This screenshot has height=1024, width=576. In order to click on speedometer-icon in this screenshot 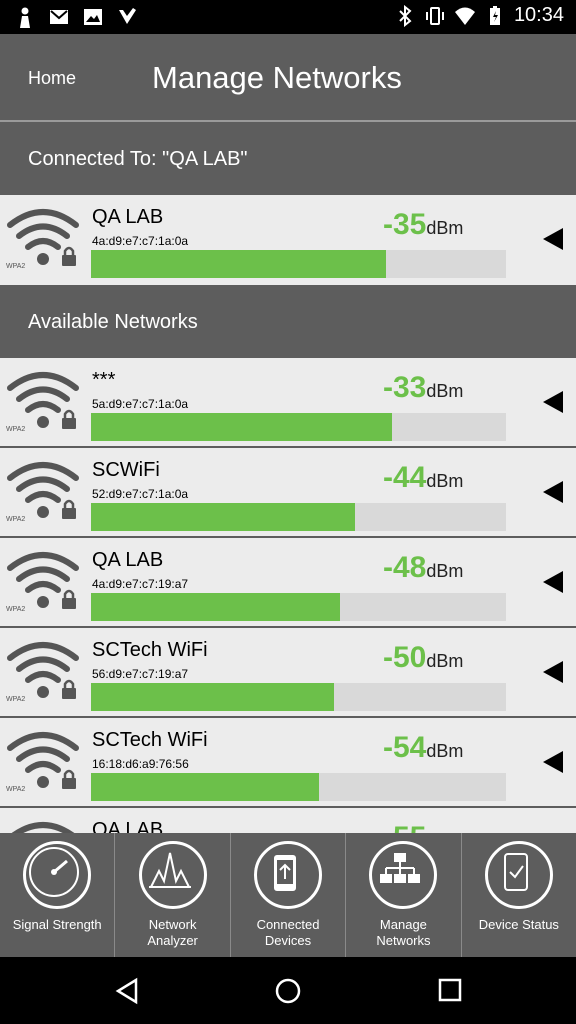, I will do `click(57, 875)`.